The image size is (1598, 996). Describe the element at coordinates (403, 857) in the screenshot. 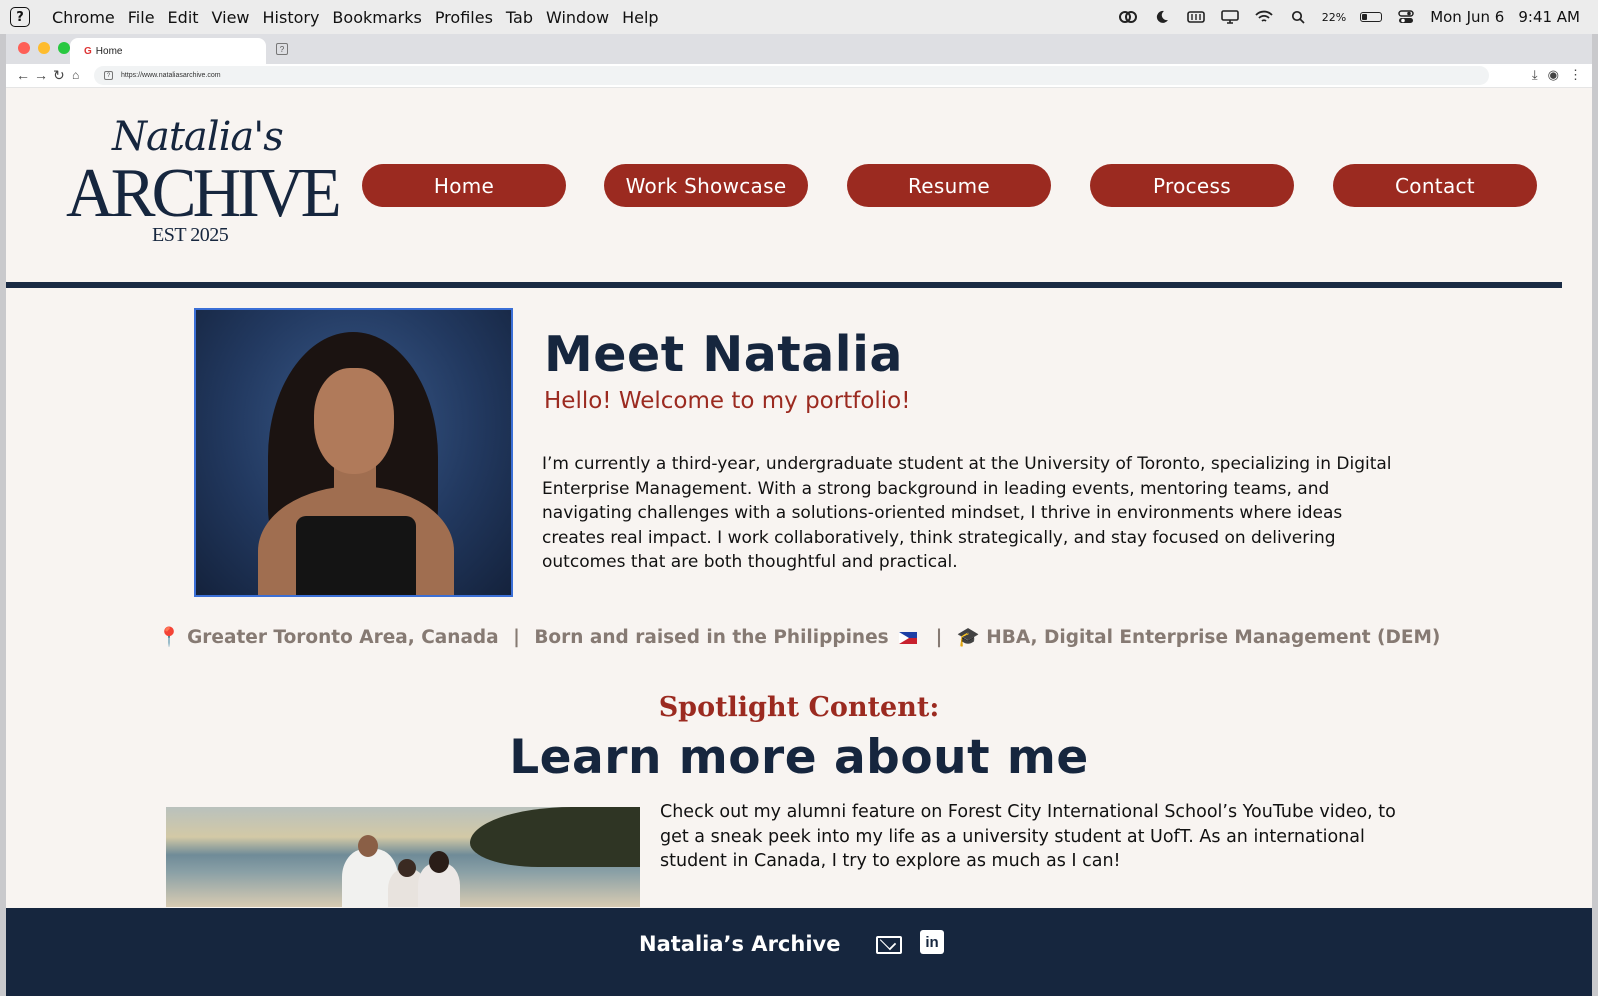

I see `beach-family-photo` at that location.